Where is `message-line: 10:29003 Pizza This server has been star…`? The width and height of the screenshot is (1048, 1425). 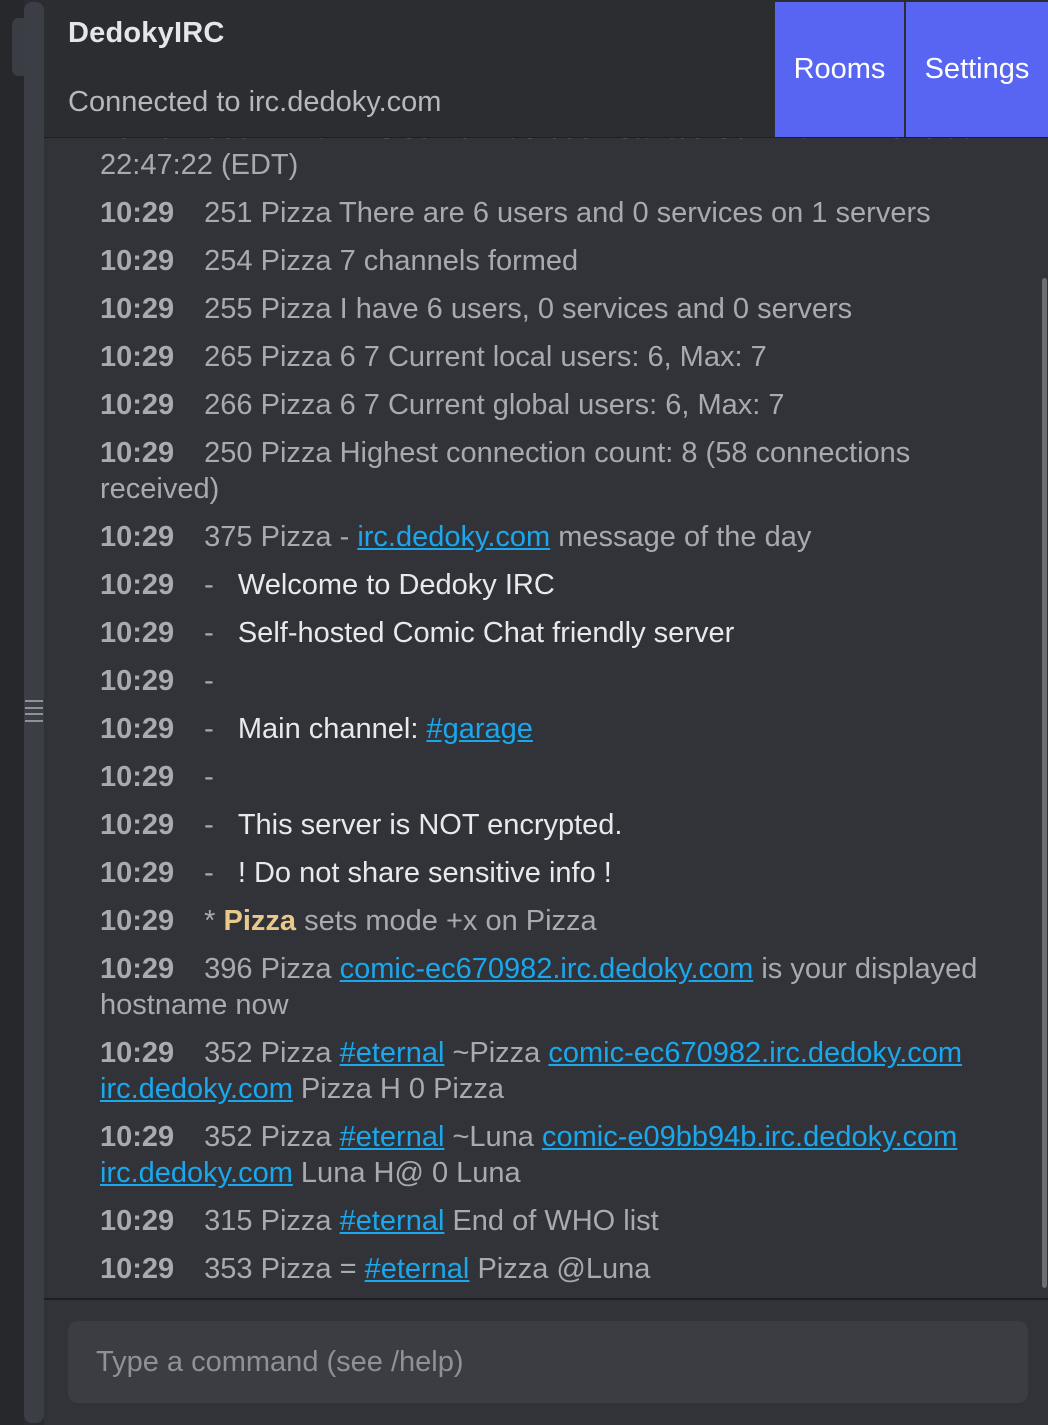 message-line: 10:29003 Pizza This server has been star… is located at coordinates (550, 160).